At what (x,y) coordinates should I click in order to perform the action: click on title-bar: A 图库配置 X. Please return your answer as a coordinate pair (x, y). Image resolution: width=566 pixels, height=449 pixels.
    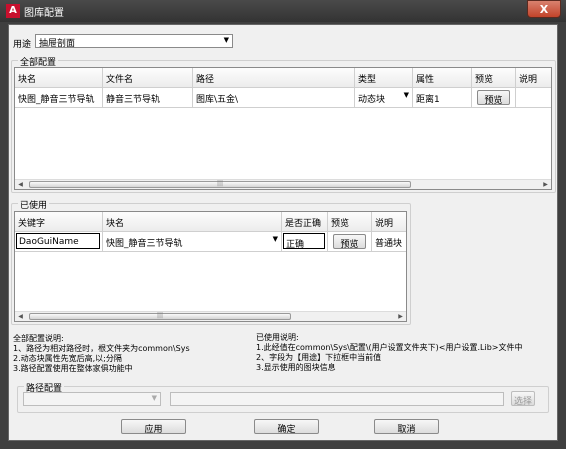
    Looking at the image, I should click on (283, 11).